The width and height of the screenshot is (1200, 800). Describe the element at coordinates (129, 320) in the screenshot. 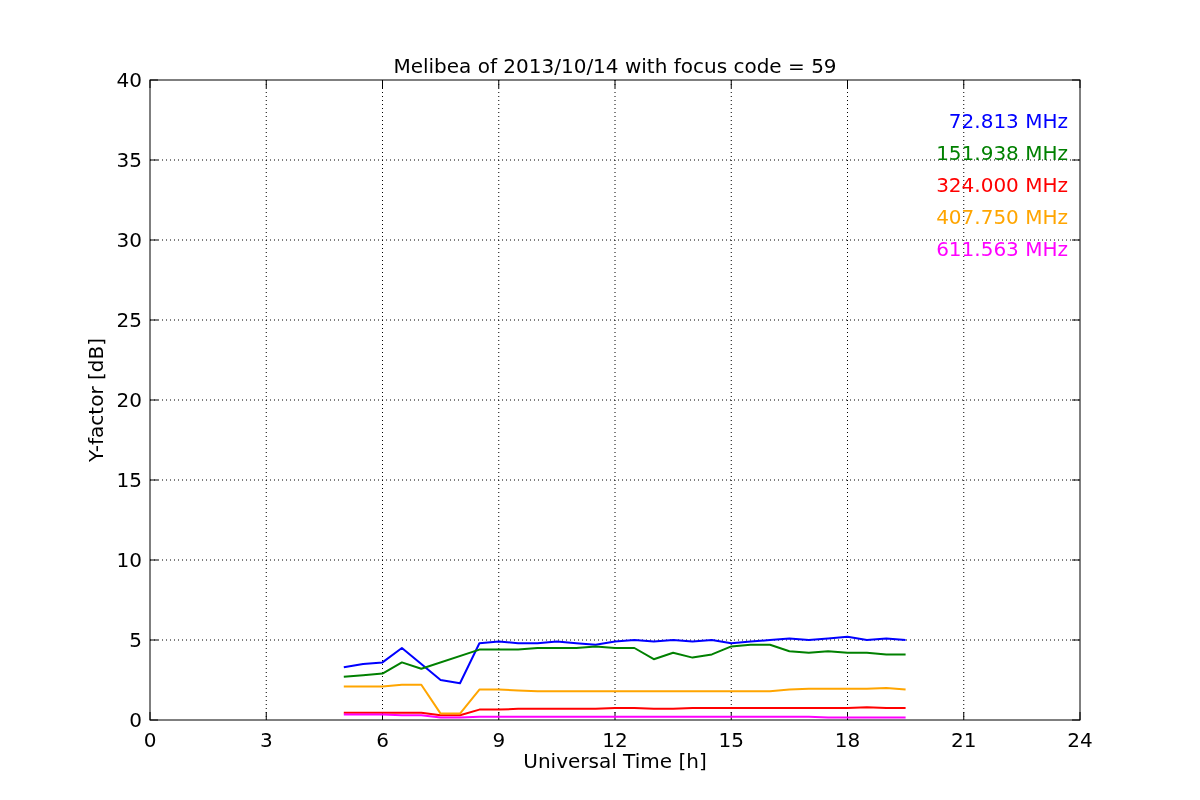

I see `y-tick-label: 25` at that location.